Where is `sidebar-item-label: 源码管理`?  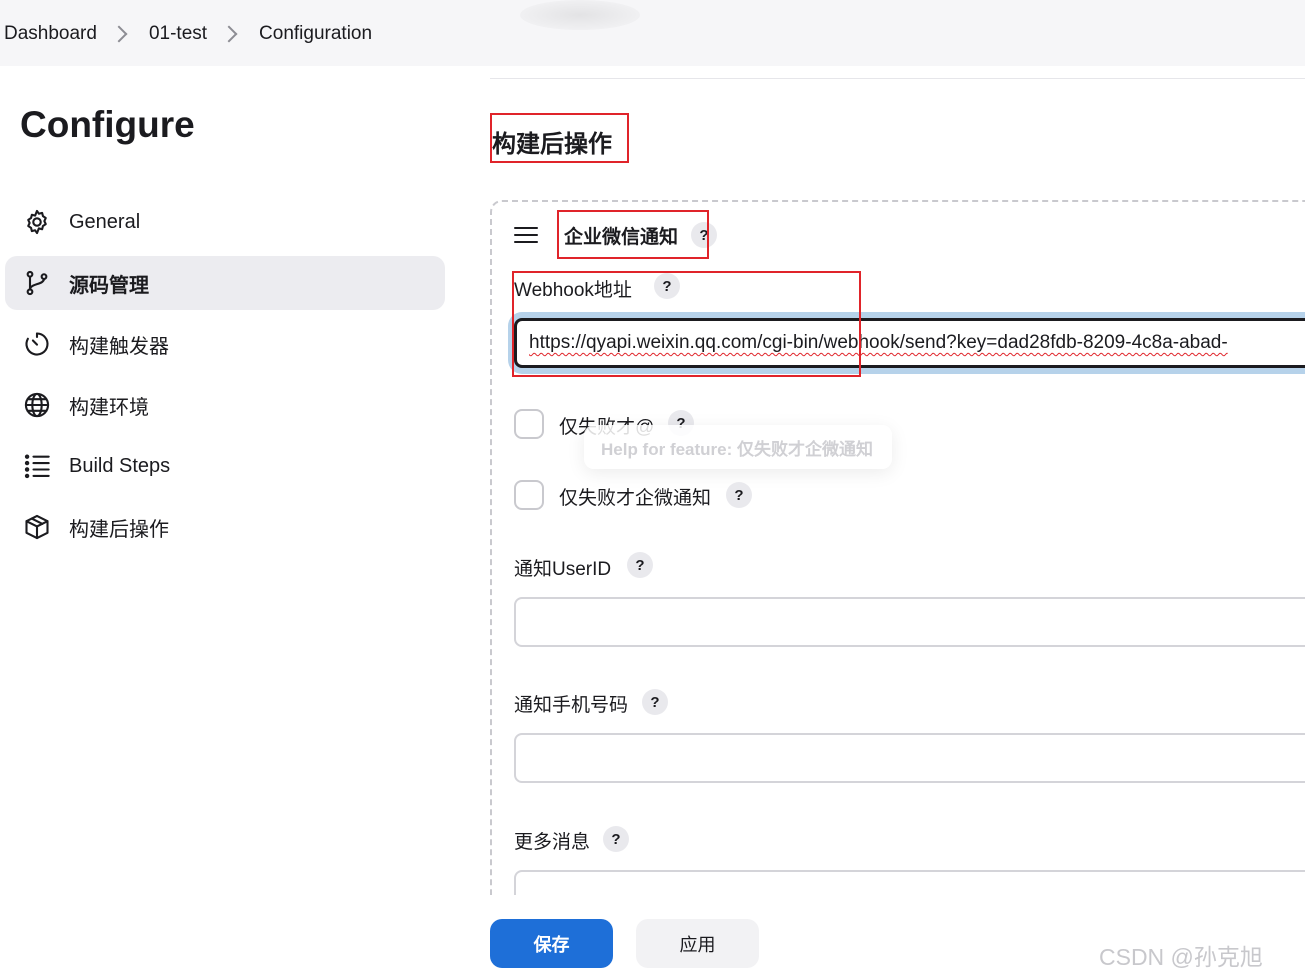 sidebar-item-label: 源码管理 is located at coordinates (109, 285).